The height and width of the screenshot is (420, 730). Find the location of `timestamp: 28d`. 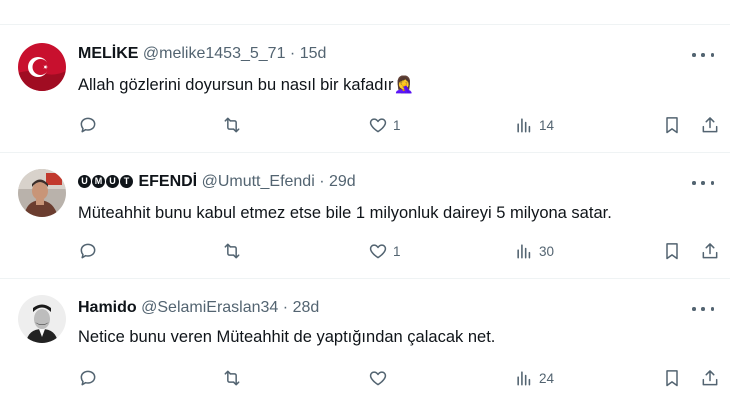

timestamp: 28d is located at coordinates (306, 307).